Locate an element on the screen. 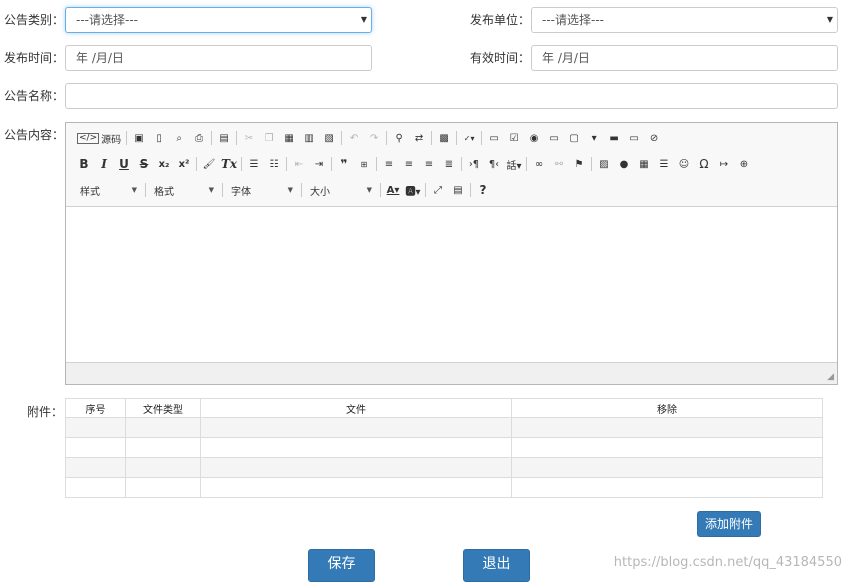 The width and height of the screenshot is (851, 582). valid-time-input: 年 /月/日 is located at coordinates (684, 58).